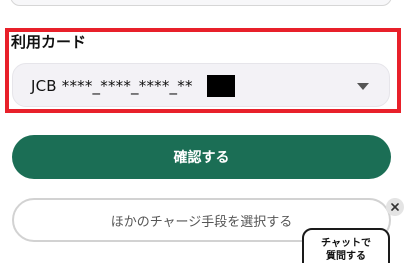 This screenshot has height=263, width=407. Describe the element at coordinates (363, 86) in the screenshot. I see `chevron-down-icon` at that location.